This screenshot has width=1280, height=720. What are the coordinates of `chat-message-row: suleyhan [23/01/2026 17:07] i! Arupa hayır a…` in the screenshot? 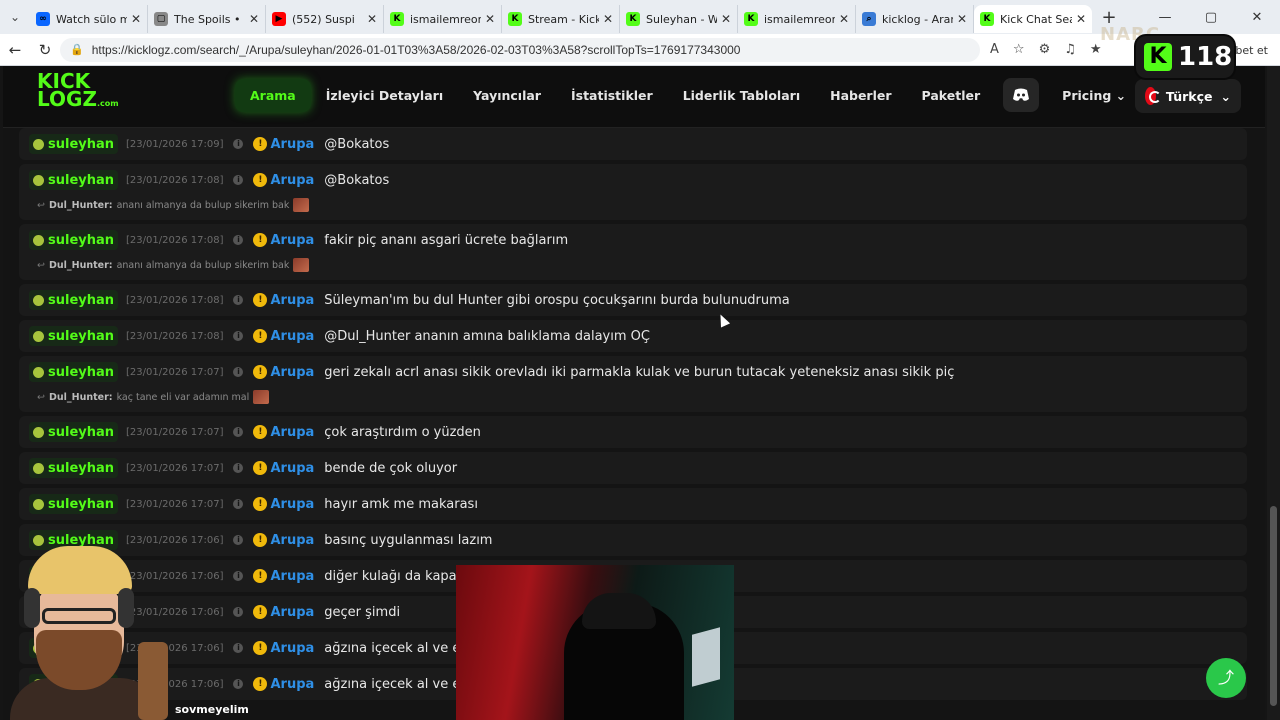 It's located at (633, 504).